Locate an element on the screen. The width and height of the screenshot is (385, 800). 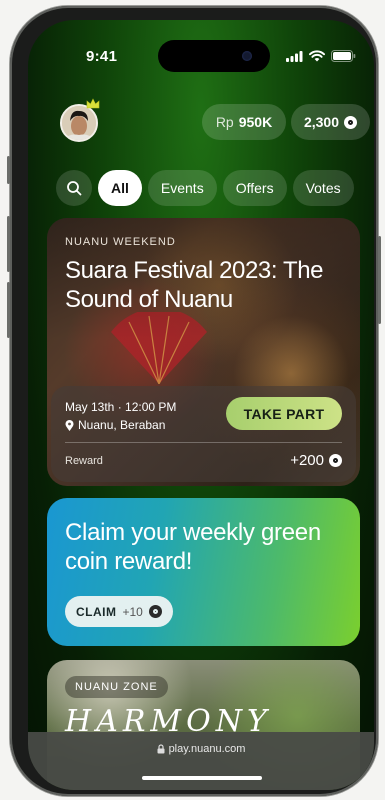
search-icon is located at coordinates (74, 188).